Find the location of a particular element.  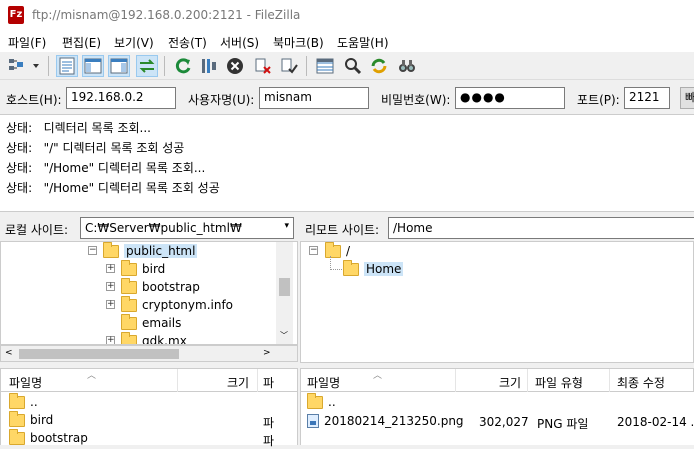

local-tree-vertical-scrollbar: ﹀ is located at coordinates (284, 293).